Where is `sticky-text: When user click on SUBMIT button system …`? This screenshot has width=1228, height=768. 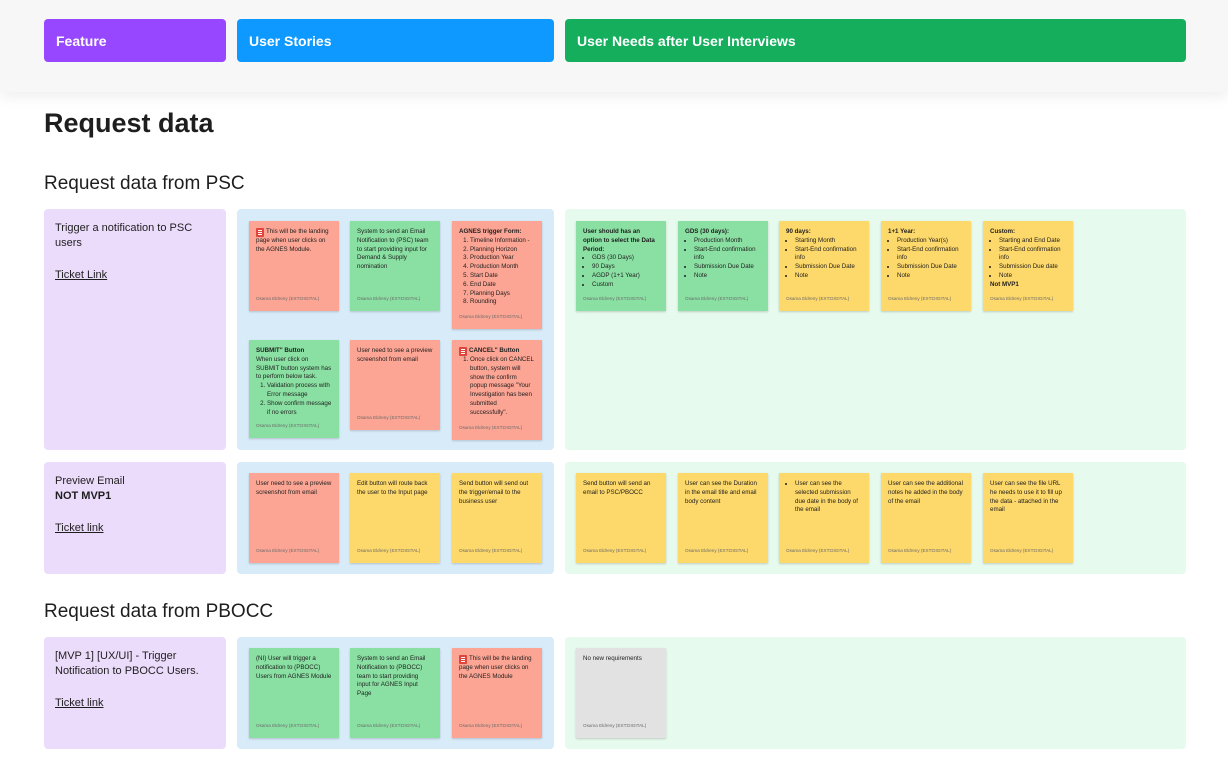
sticky-text: When user click on SUBMIT button system … is located at coordinates (294, 368).